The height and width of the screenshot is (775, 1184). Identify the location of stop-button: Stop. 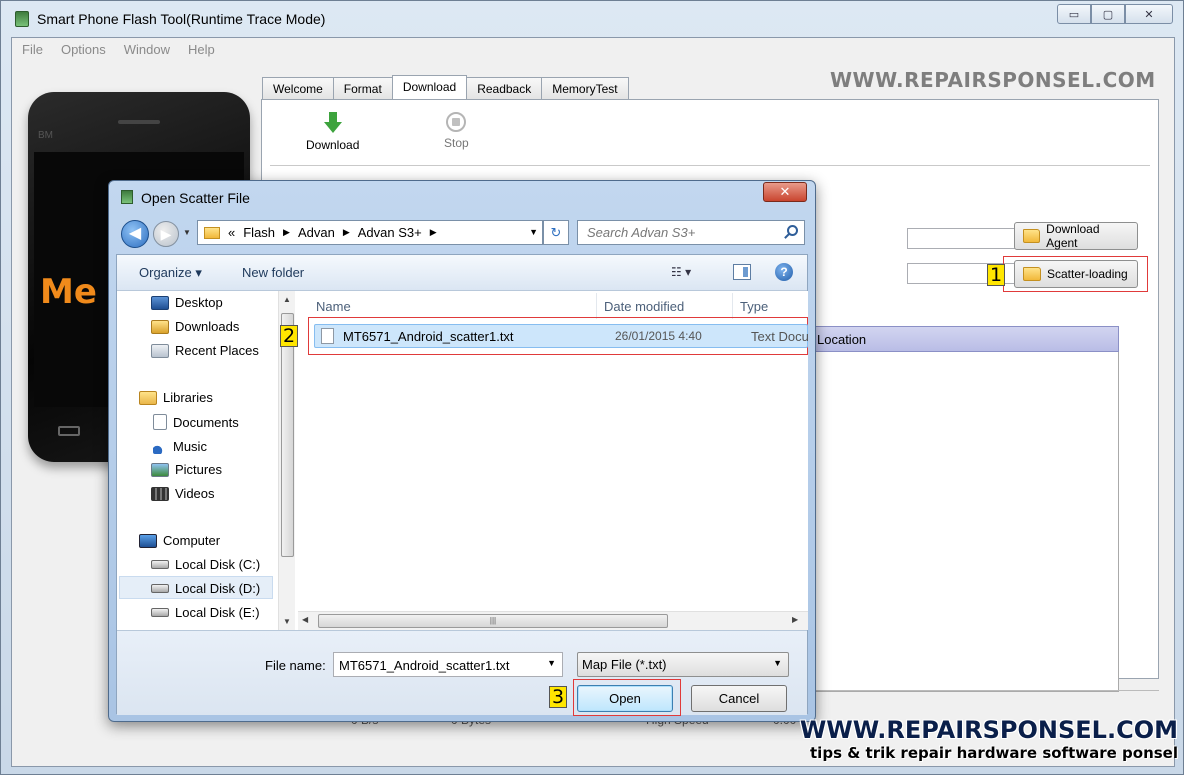
(456, 131).